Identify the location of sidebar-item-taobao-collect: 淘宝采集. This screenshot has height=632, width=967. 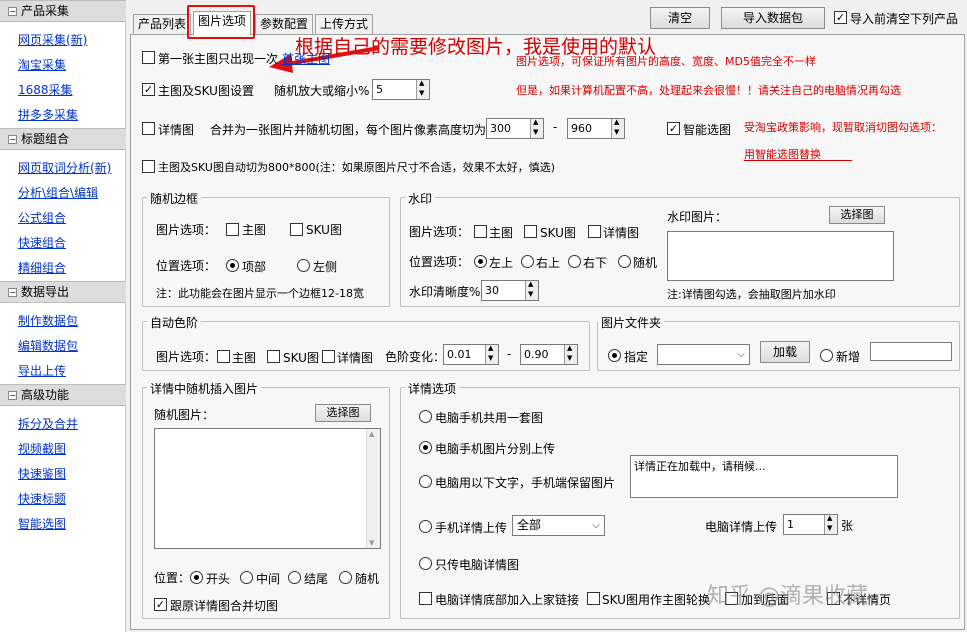
(42, 64).